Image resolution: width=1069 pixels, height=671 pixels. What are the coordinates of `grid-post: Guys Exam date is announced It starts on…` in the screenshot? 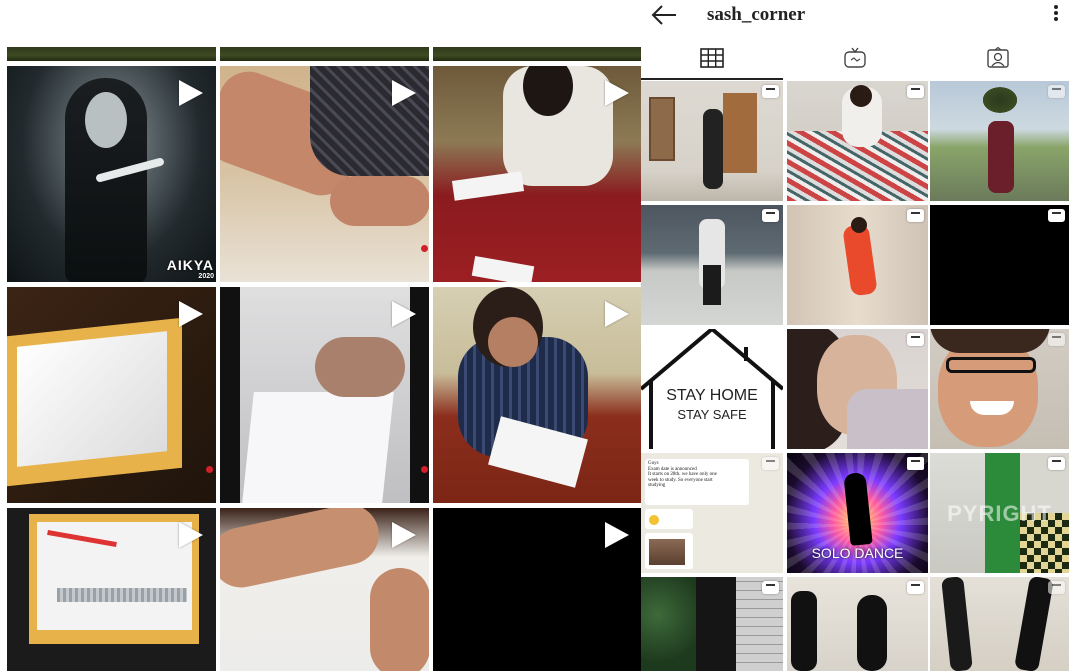 It's located at (712, 513).